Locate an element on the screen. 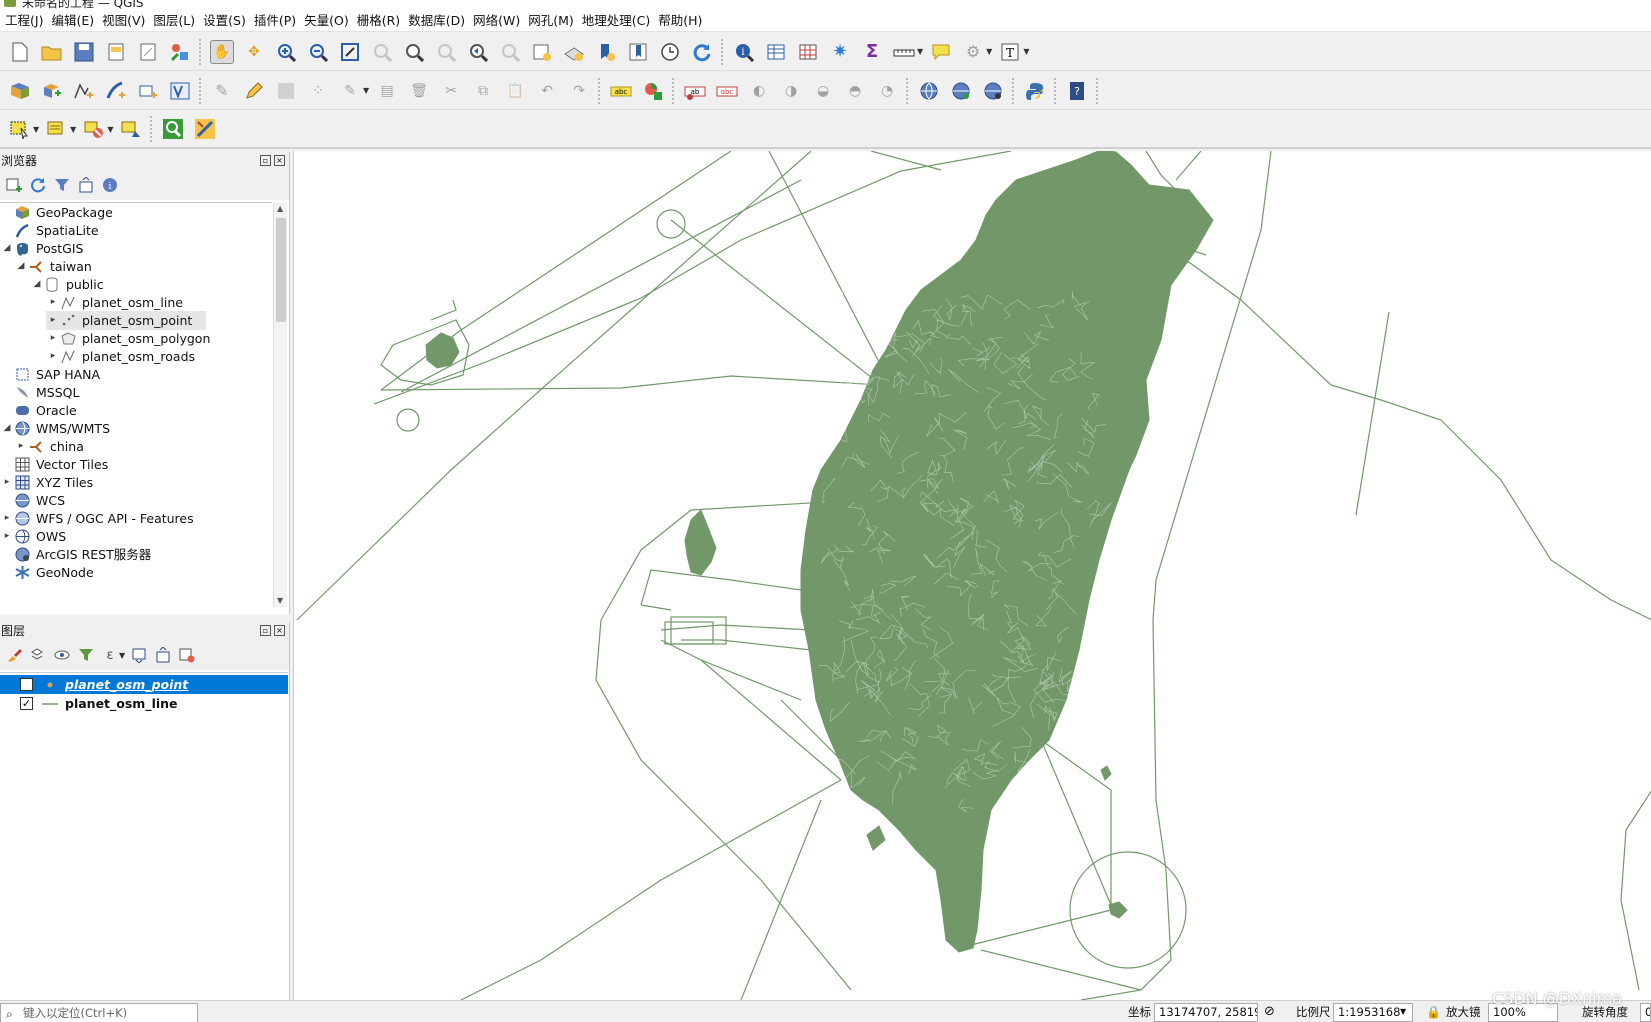  zoom-full-icon is located at coordinates (350, 52).